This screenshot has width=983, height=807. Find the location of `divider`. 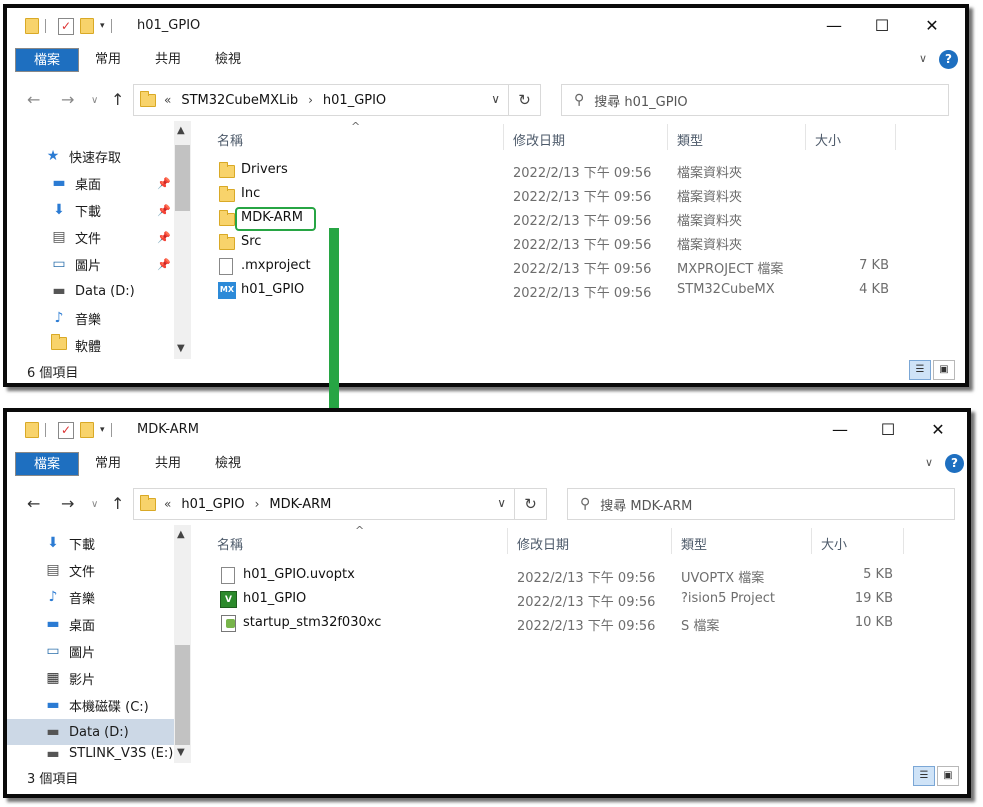

divider is located at coordinates (45, 26).